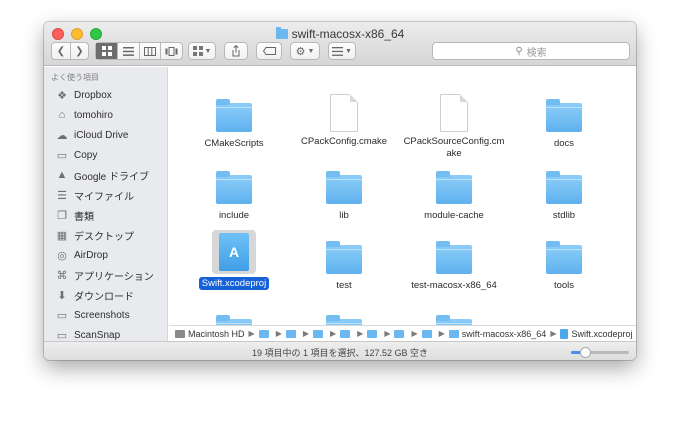 Image resolution: width=680 pixels, height=422 pixels. I want to click on sidebar-item: ❖ Dropbox, so click(83, 95).